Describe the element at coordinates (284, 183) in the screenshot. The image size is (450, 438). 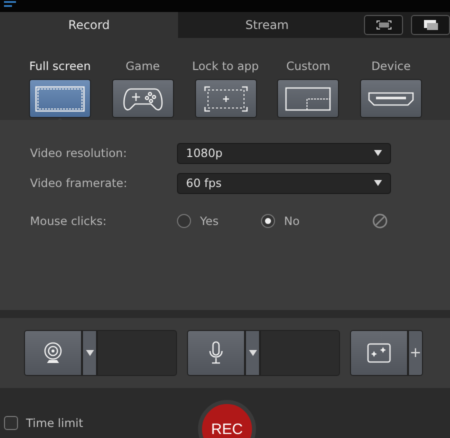
I see `dropdown: 60 fps` at that location.